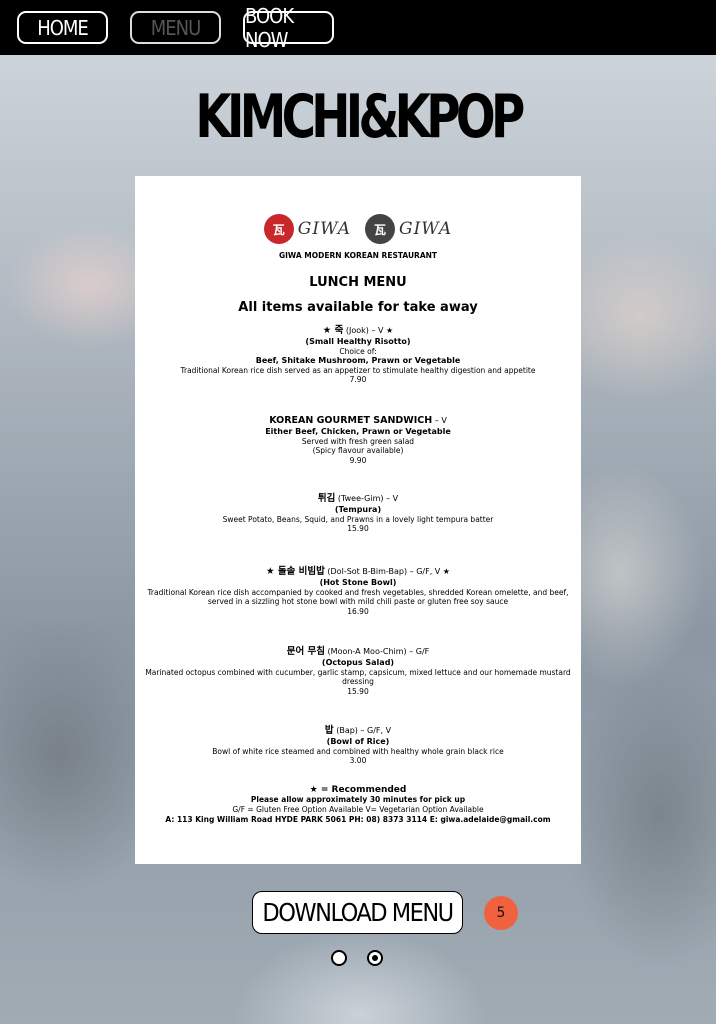 The image size is (716, 1024). What do you see at coordinates (358, 460) in the screenshot?
I see `item-price: 9.90` at bounding box center [358, 460].